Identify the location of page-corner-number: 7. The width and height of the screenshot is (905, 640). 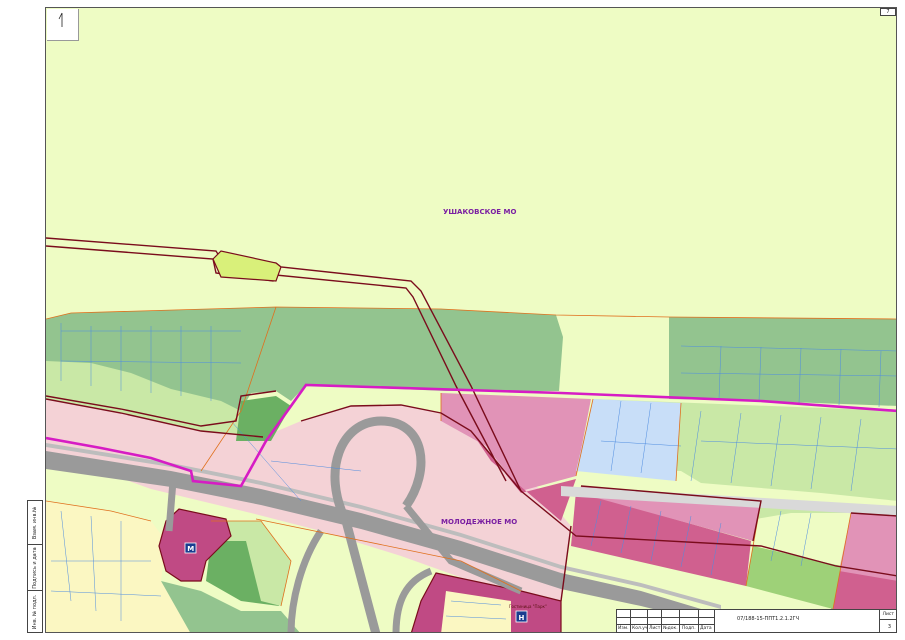
(888, 12).